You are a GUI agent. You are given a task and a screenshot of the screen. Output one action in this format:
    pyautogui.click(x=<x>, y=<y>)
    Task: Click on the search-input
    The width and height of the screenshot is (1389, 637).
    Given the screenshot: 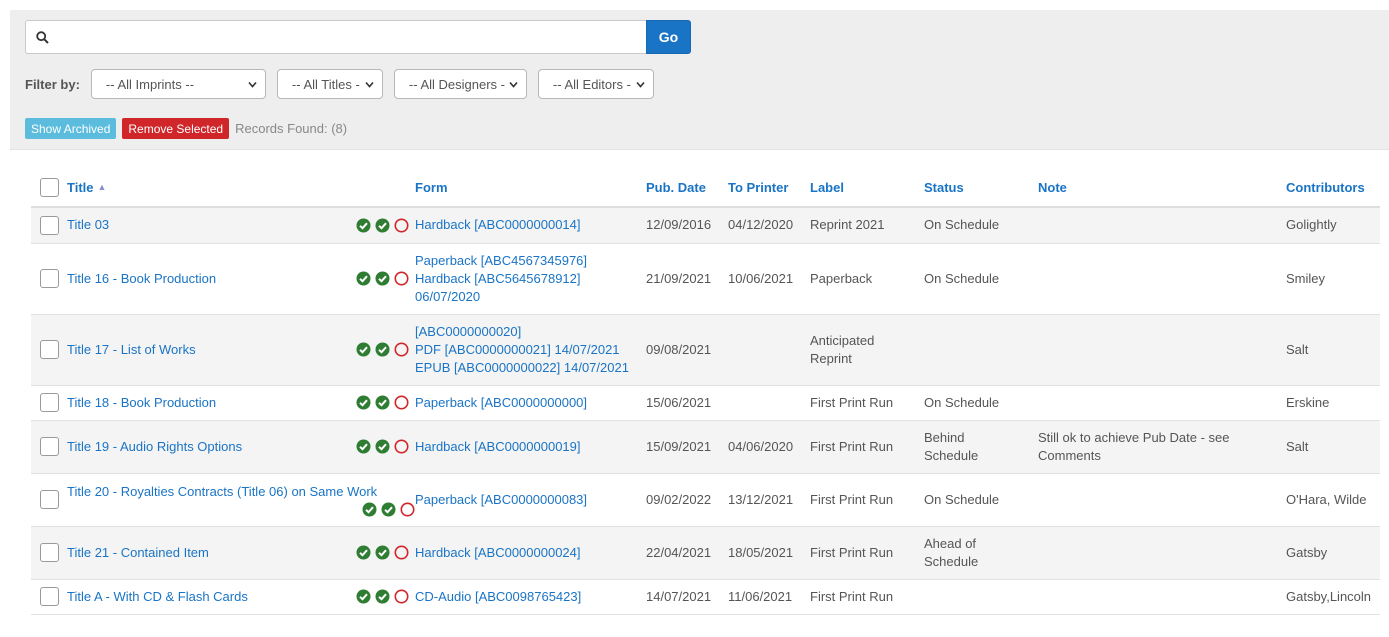 What is the action you would take?
    pyautogui.click(x=348, y=37)
    